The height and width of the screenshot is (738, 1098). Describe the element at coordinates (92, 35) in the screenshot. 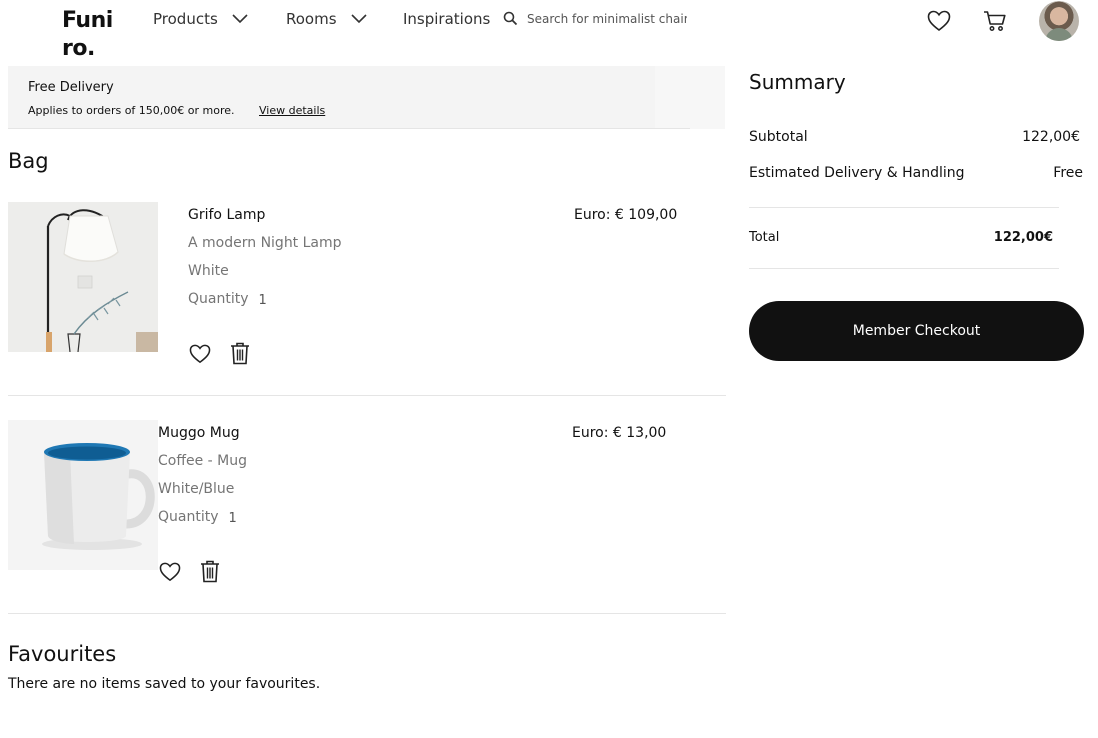

I see `logo: Funi ro.` at that location.